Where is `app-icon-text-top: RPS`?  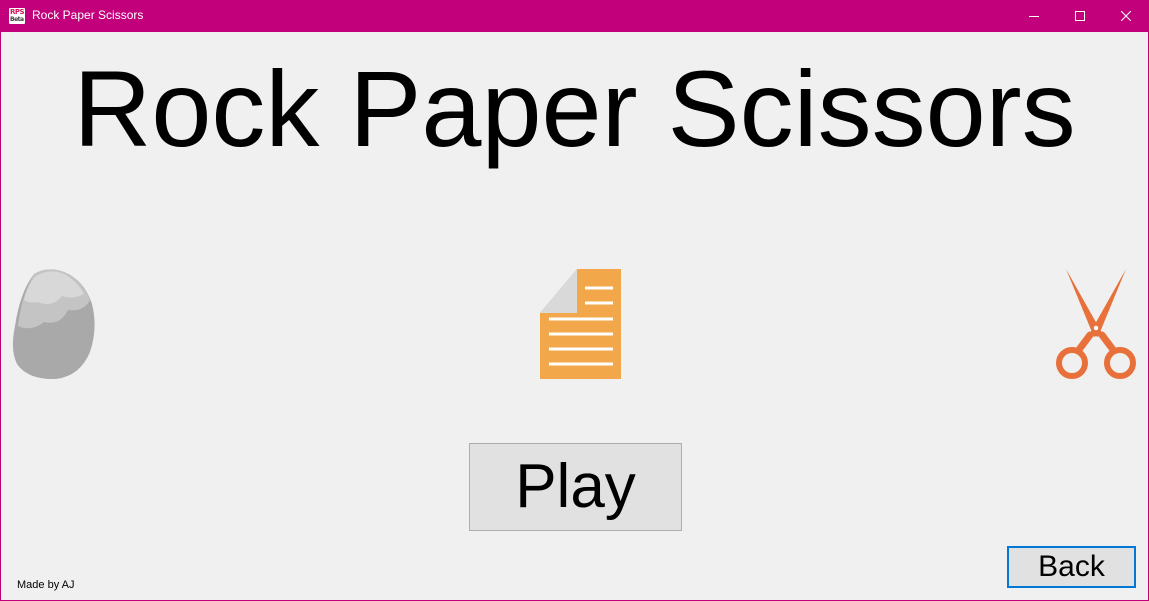
app-icon-text-top: RPS is located at coordinates (17, 12).